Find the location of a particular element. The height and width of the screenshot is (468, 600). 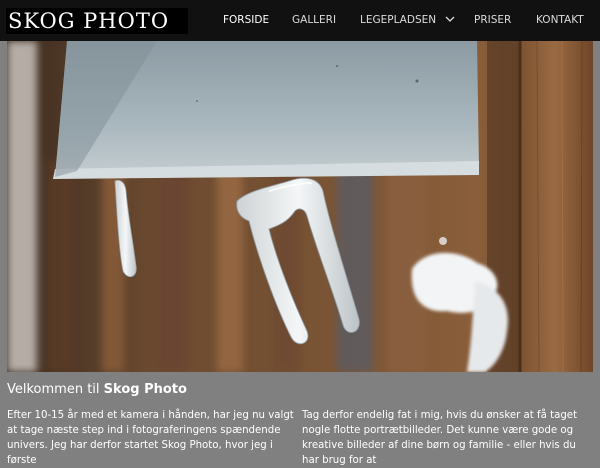

nav-item-galleri: GALLERI is located at coordinates (314, 20).